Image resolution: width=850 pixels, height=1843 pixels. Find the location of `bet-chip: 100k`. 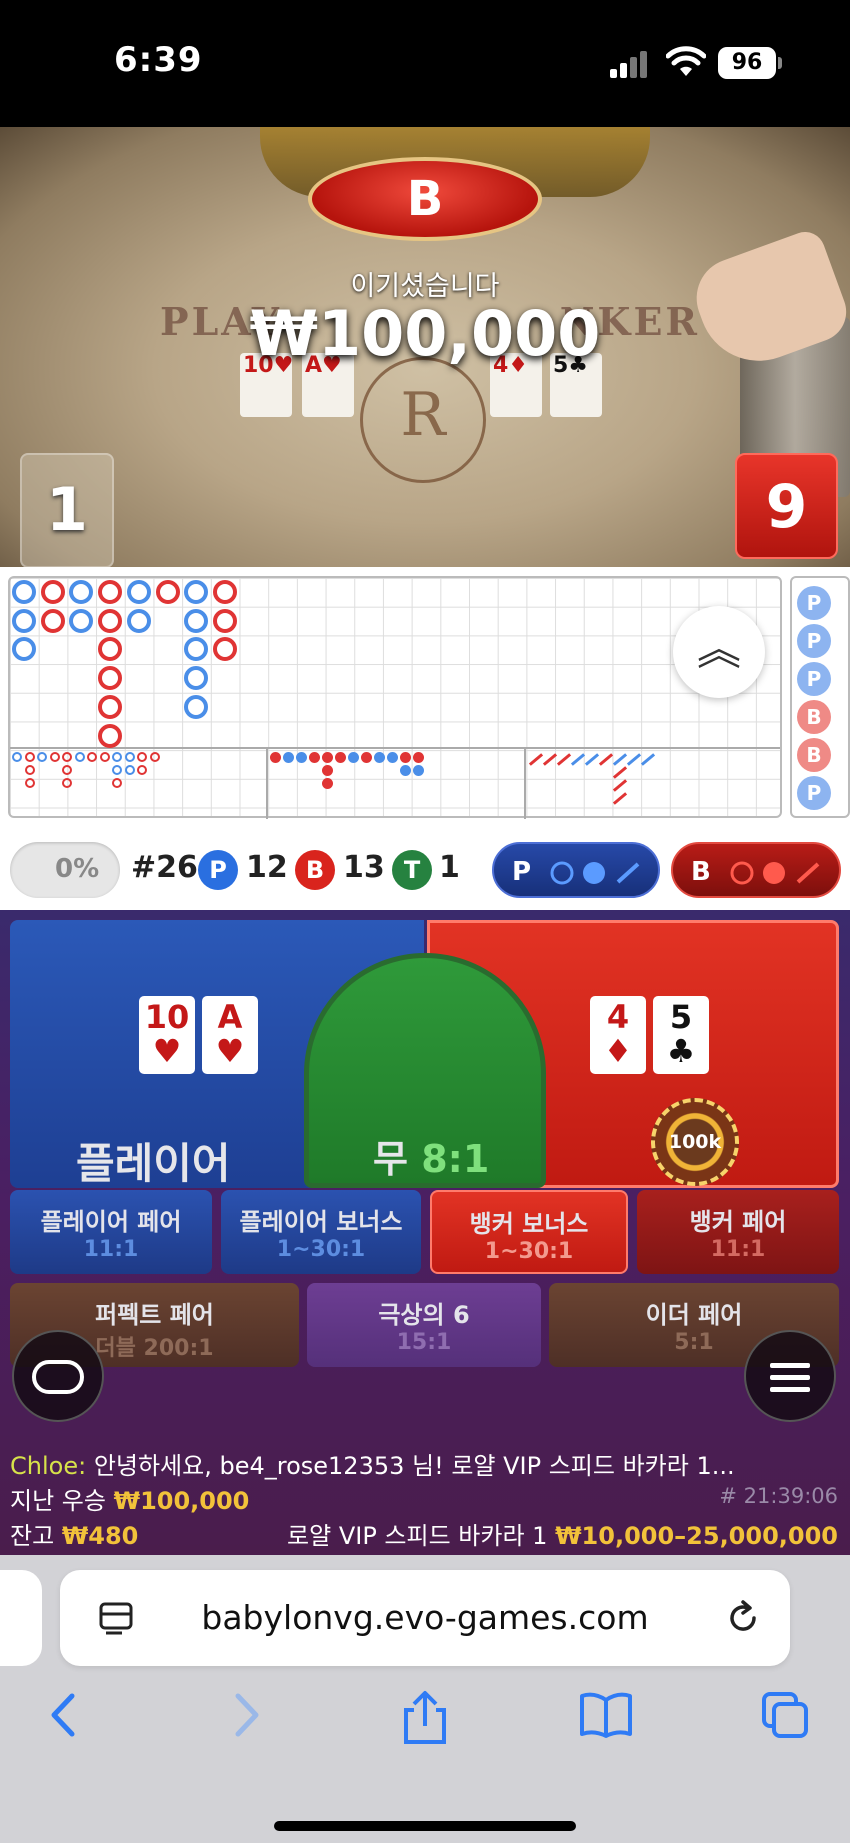

bet-chip: 100k is located at coordinates (695, 1142).